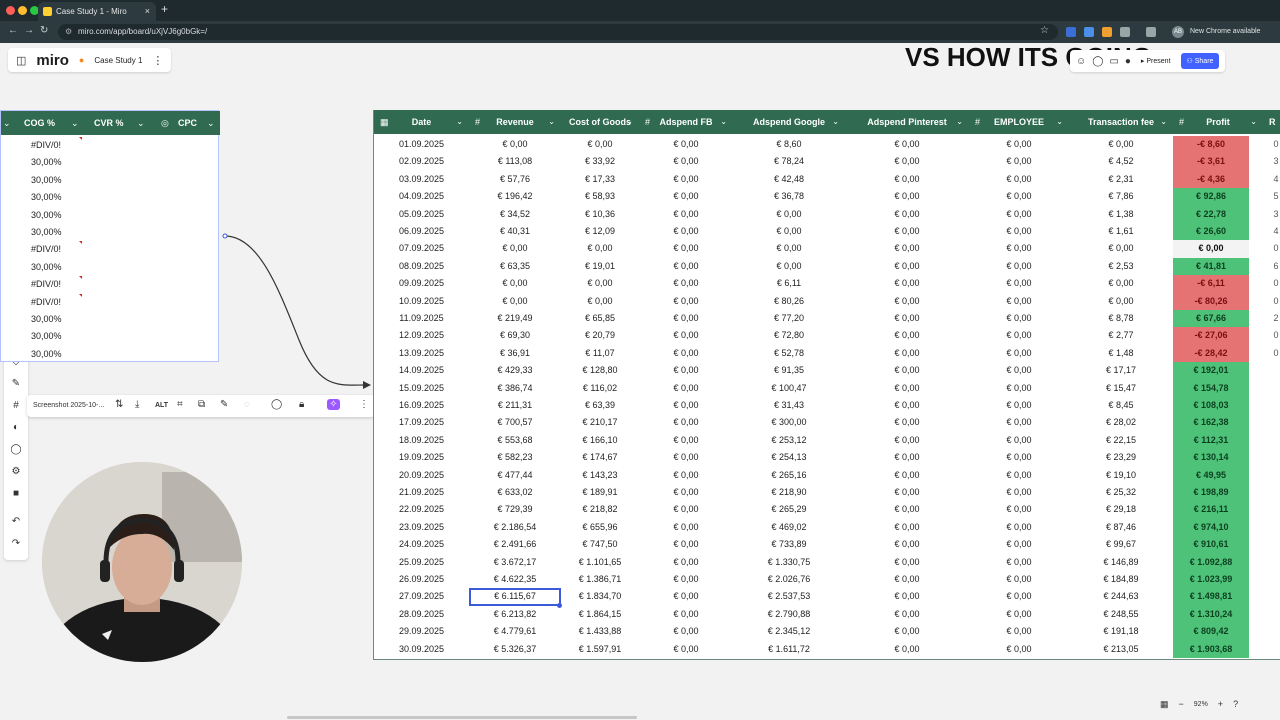 This screenshot has width=1280, height=720. Describe the element at coordinates (789, 196) in the screenshot. I see `table-cell: € 36,78` at that location.